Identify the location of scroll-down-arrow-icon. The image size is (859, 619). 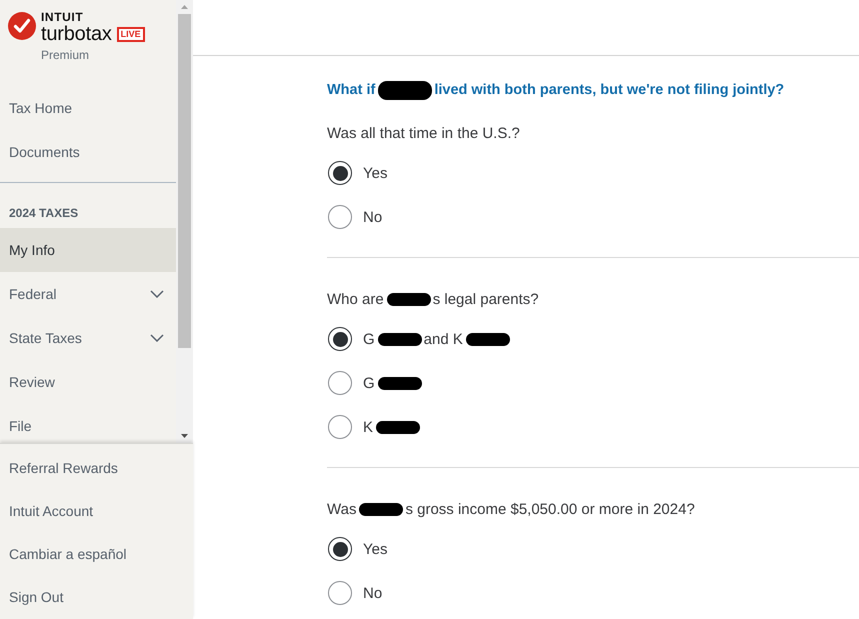
(184, 436).